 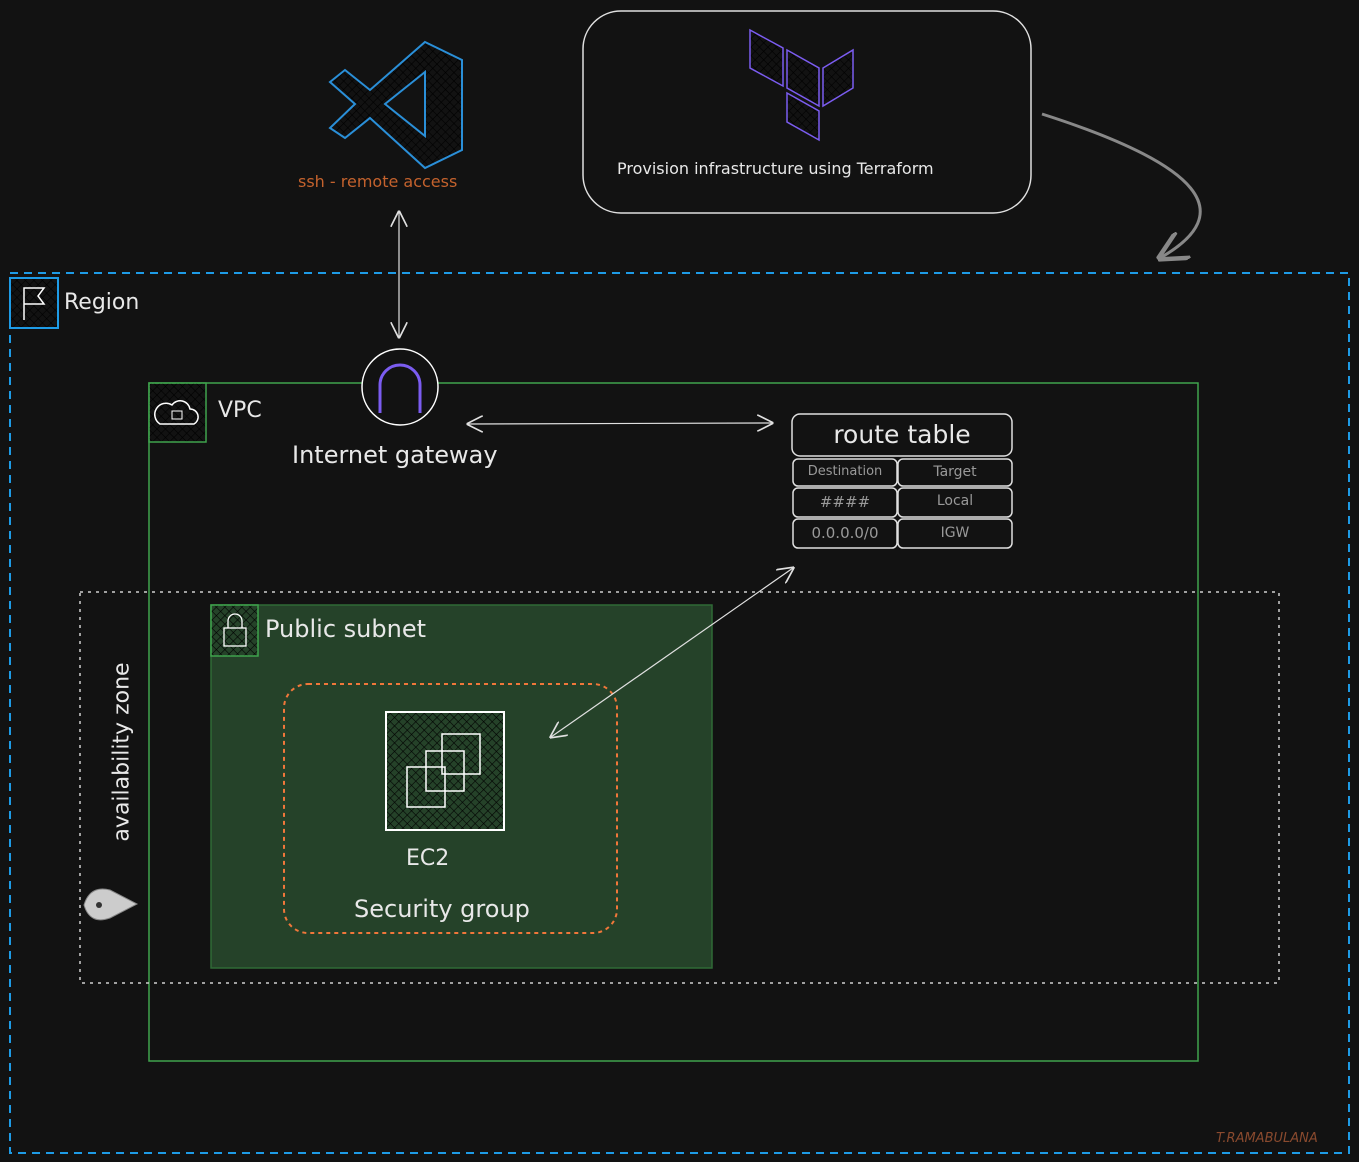 What do you see at coordinates (1121, 185) in the screenshot?
I see `terraform-provision-arrow` at bounding box center [1121, 185].